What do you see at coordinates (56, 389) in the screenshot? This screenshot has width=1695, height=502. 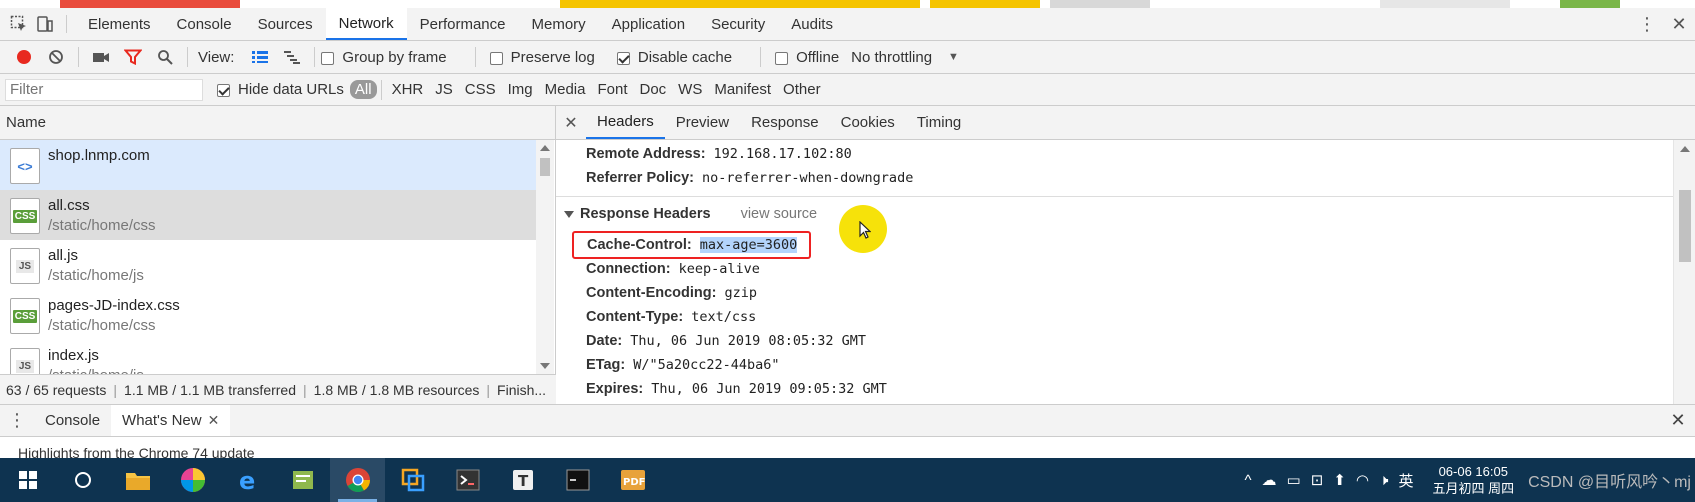 I see `request-count: 63 / 65 requests` at bounding box center [56, 389].